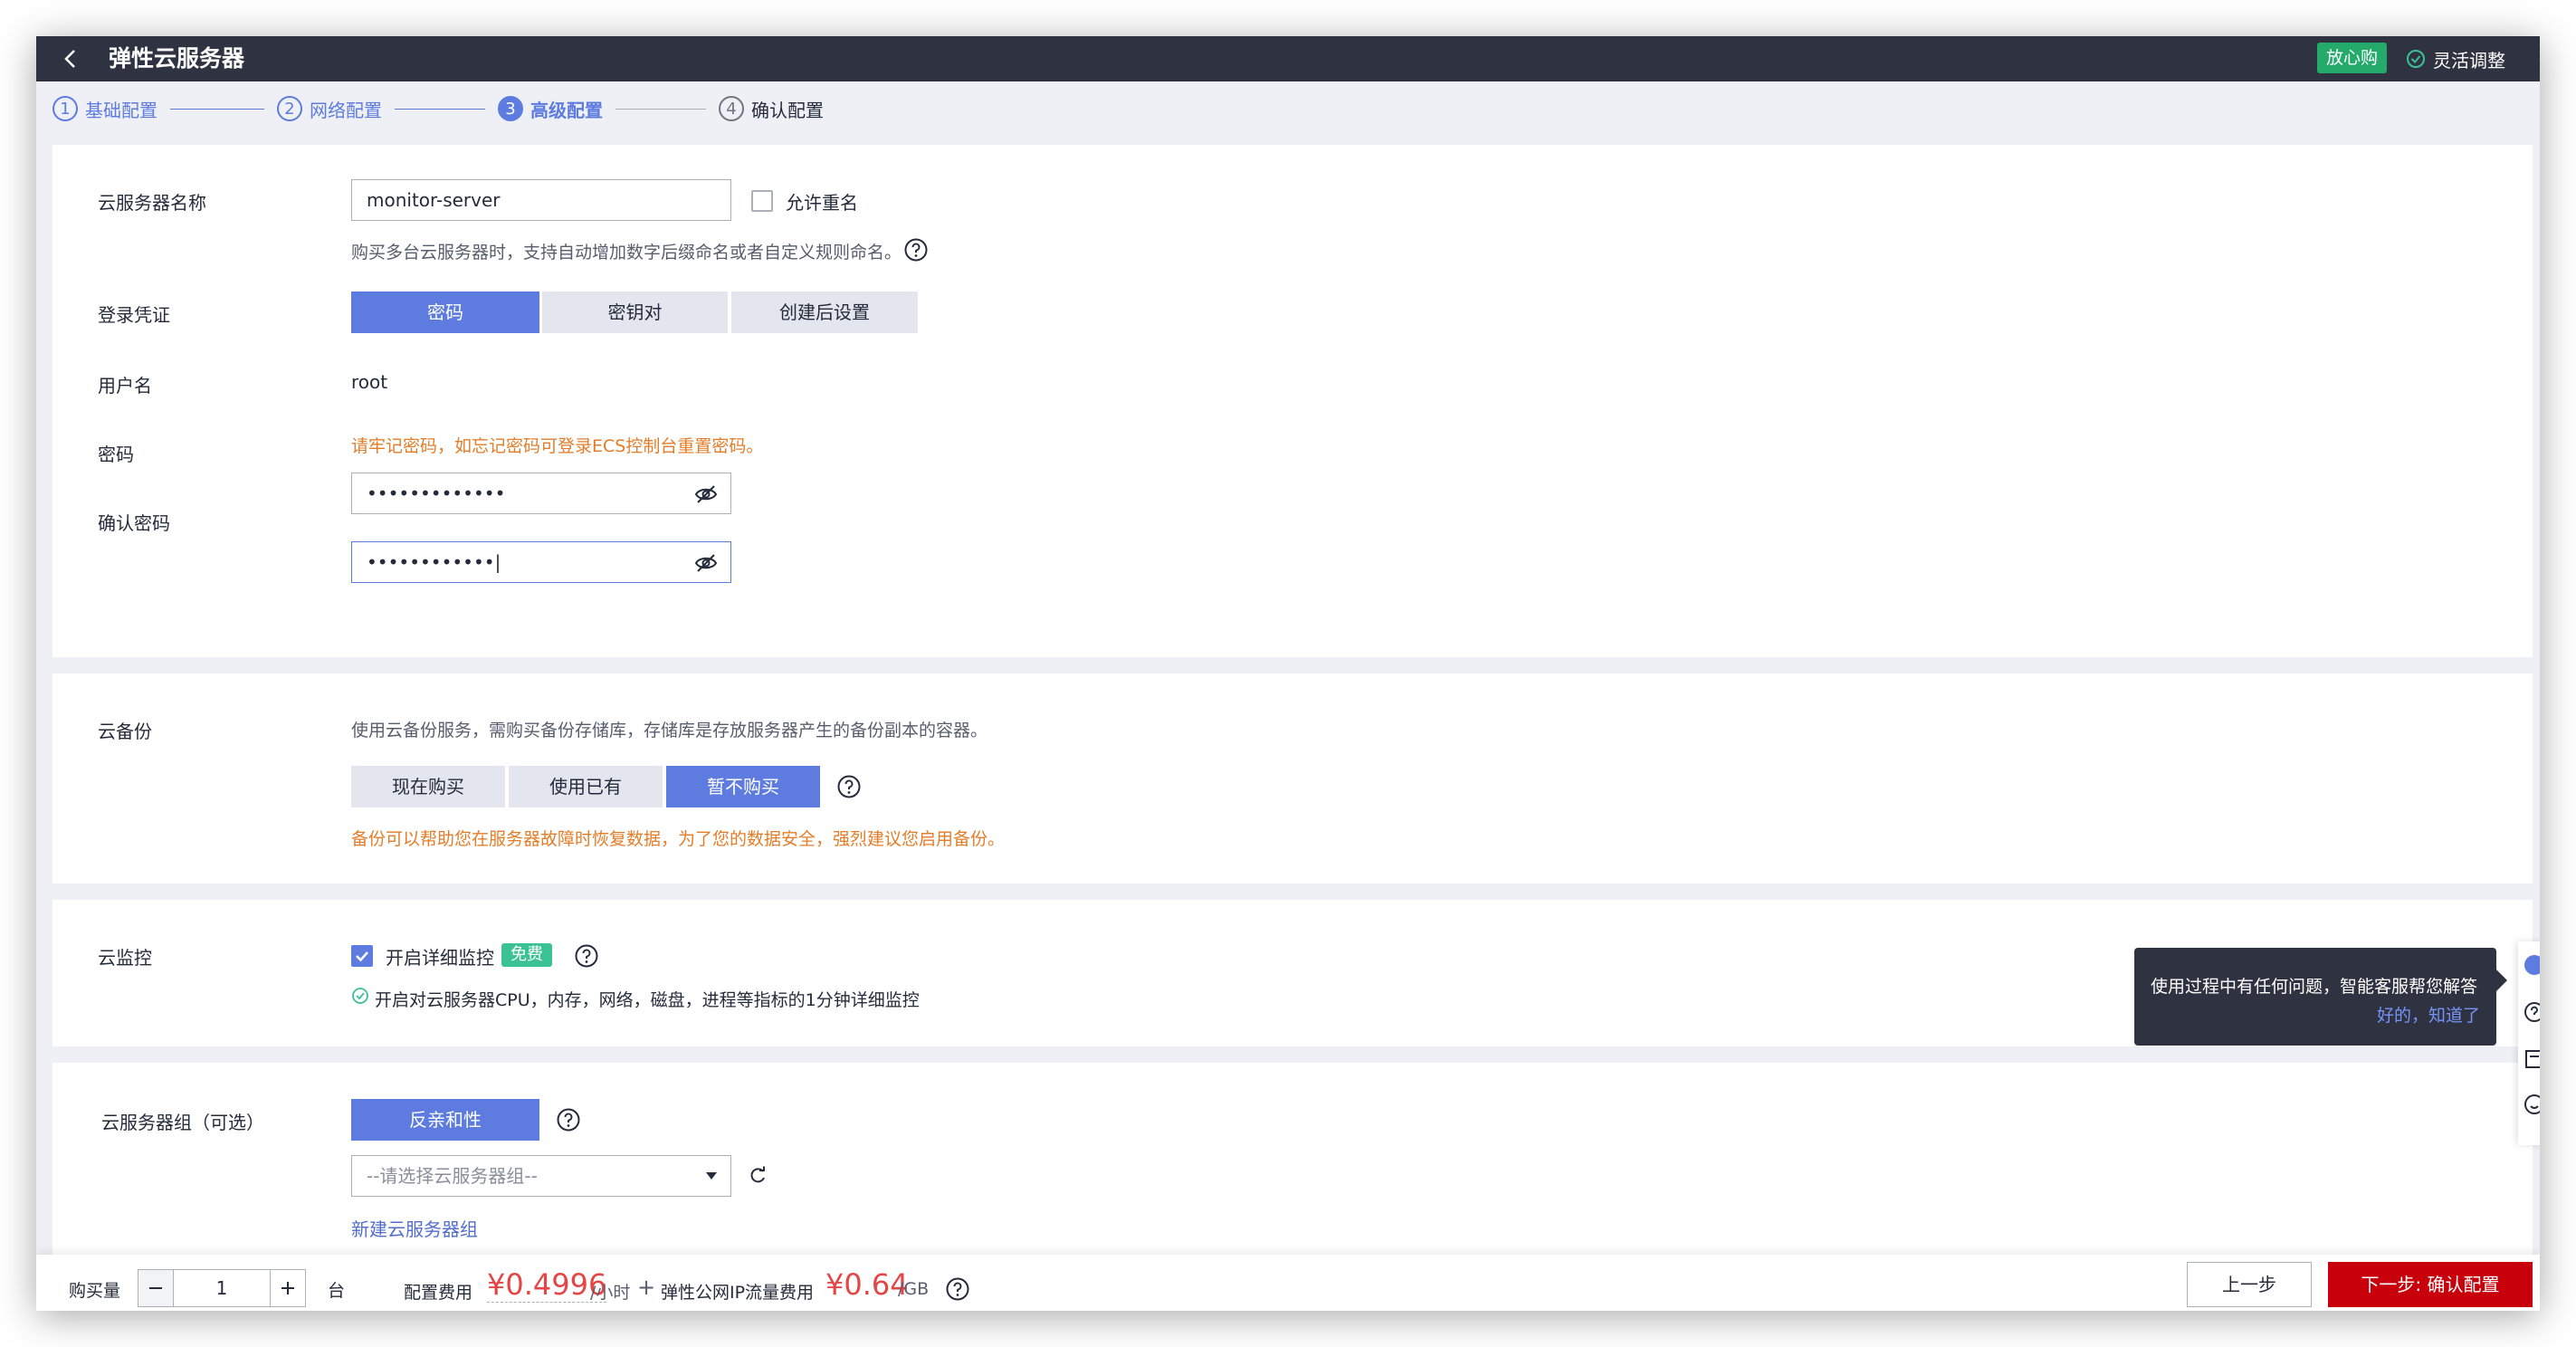 Image resolution: width=2576 pixels, height=1347 pixels. Describe the element at coordinates (125, 958) in the screenshot. I see `cloud-monitor-label: 云监控` at that location.